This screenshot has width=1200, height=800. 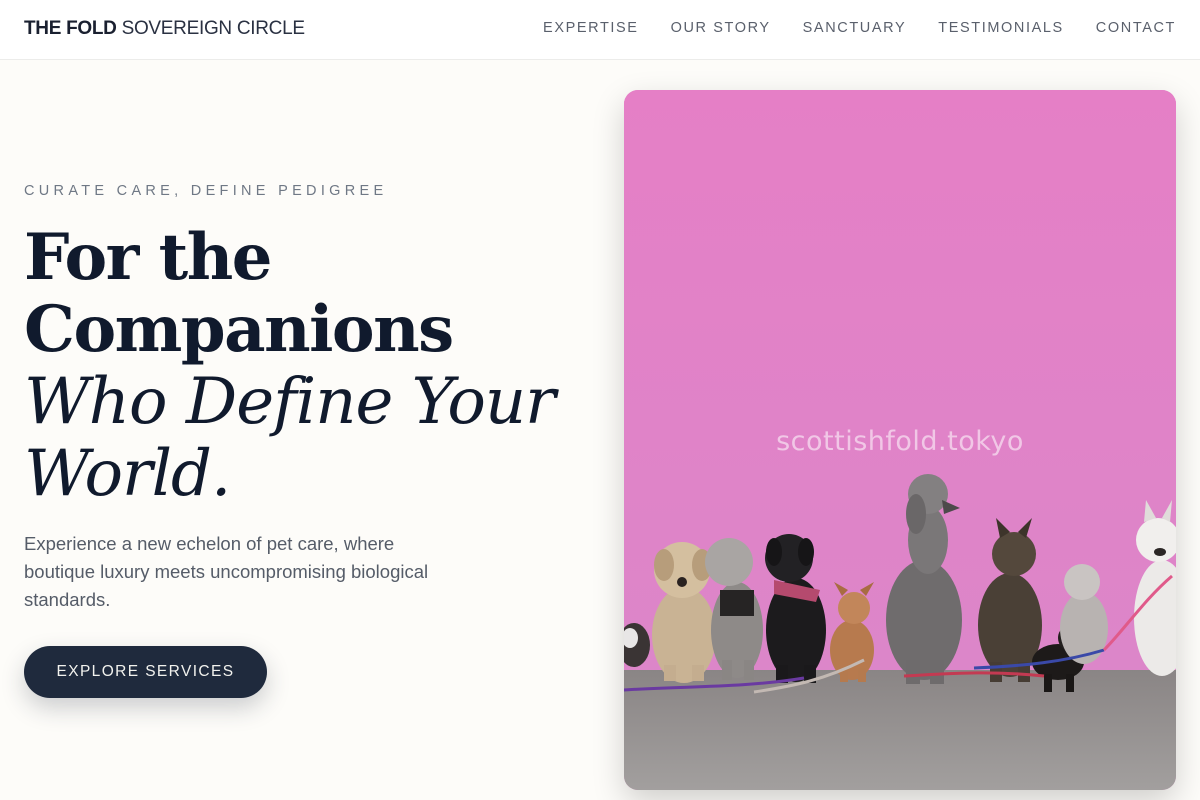 I want to click on nav-item-our-story: OUR STORY, so click(x=721, y=28).